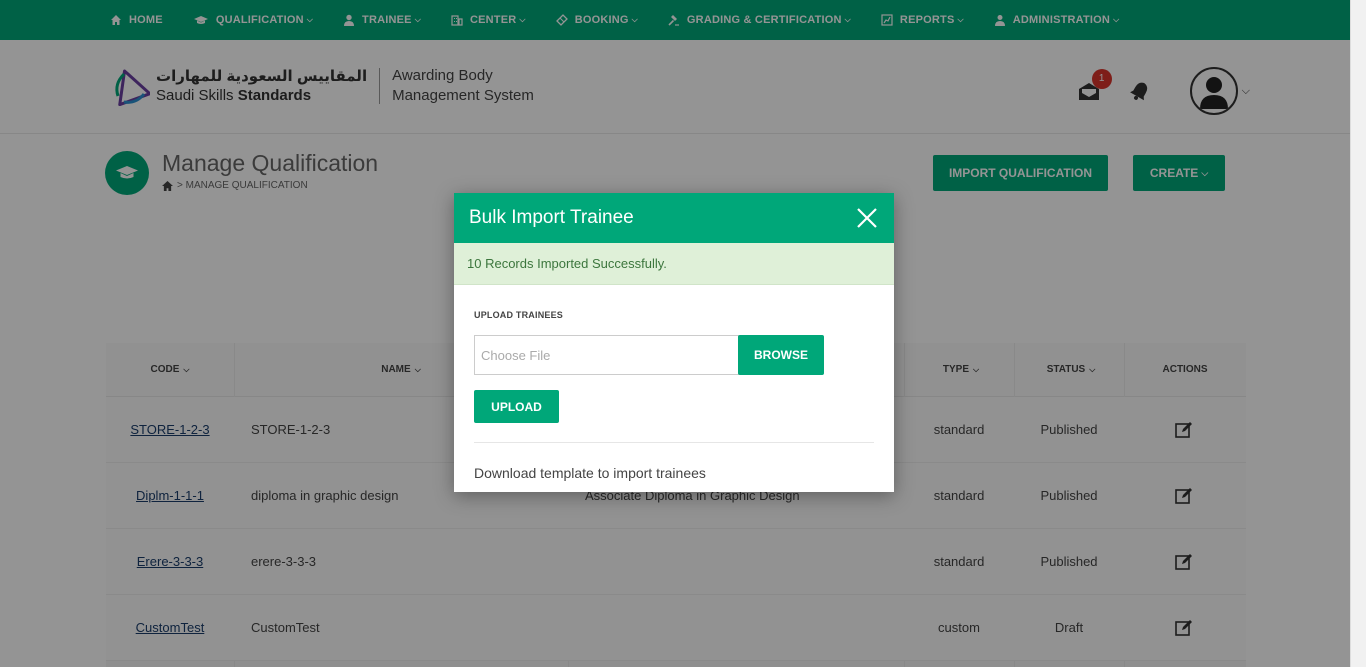 The height and width of the screenshot is (667, 1366). I want to click on upload-label: UPLOAD, so click(516, 406).